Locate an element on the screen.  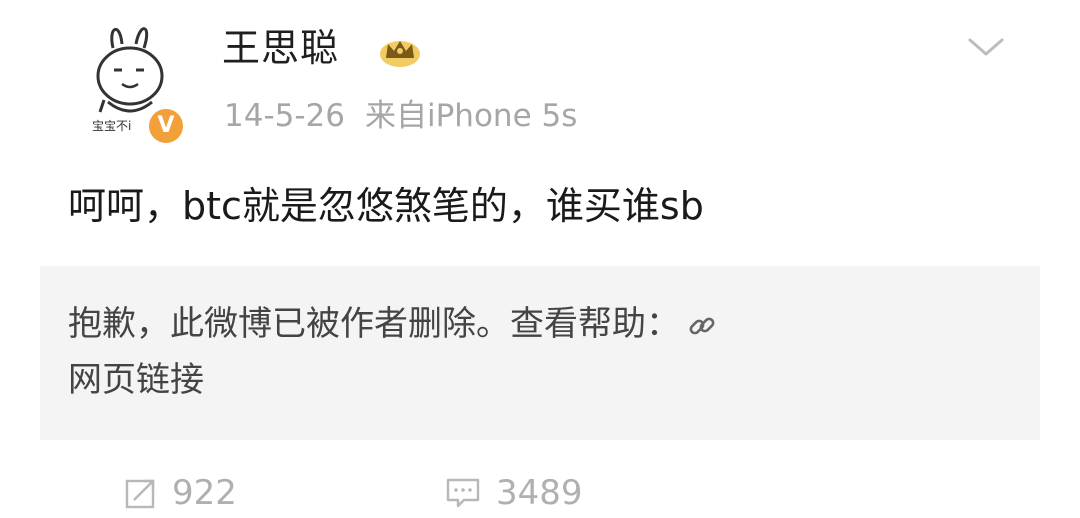
verified-mark: V is located at coordinates (166, 125).